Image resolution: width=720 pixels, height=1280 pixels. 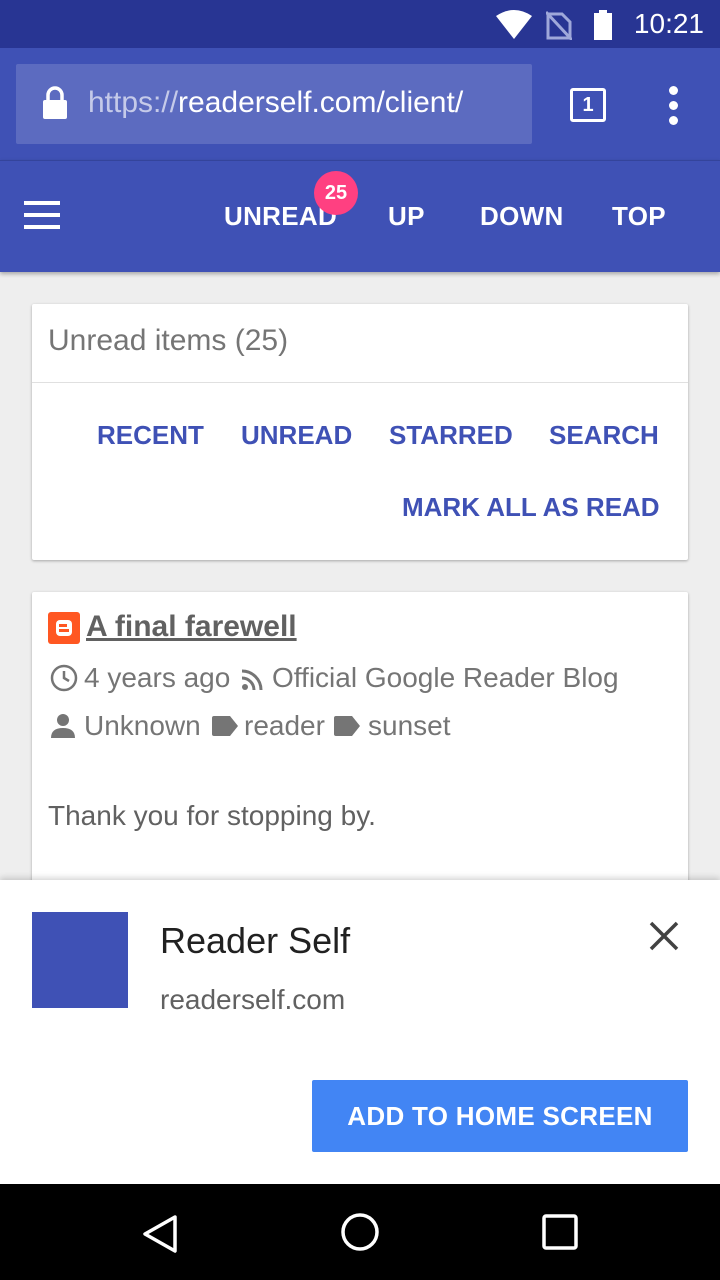 What do you see at coordinates (668, 23) in the screenshot?
I see `clock: 10:21` at bounding box center [668, 23].